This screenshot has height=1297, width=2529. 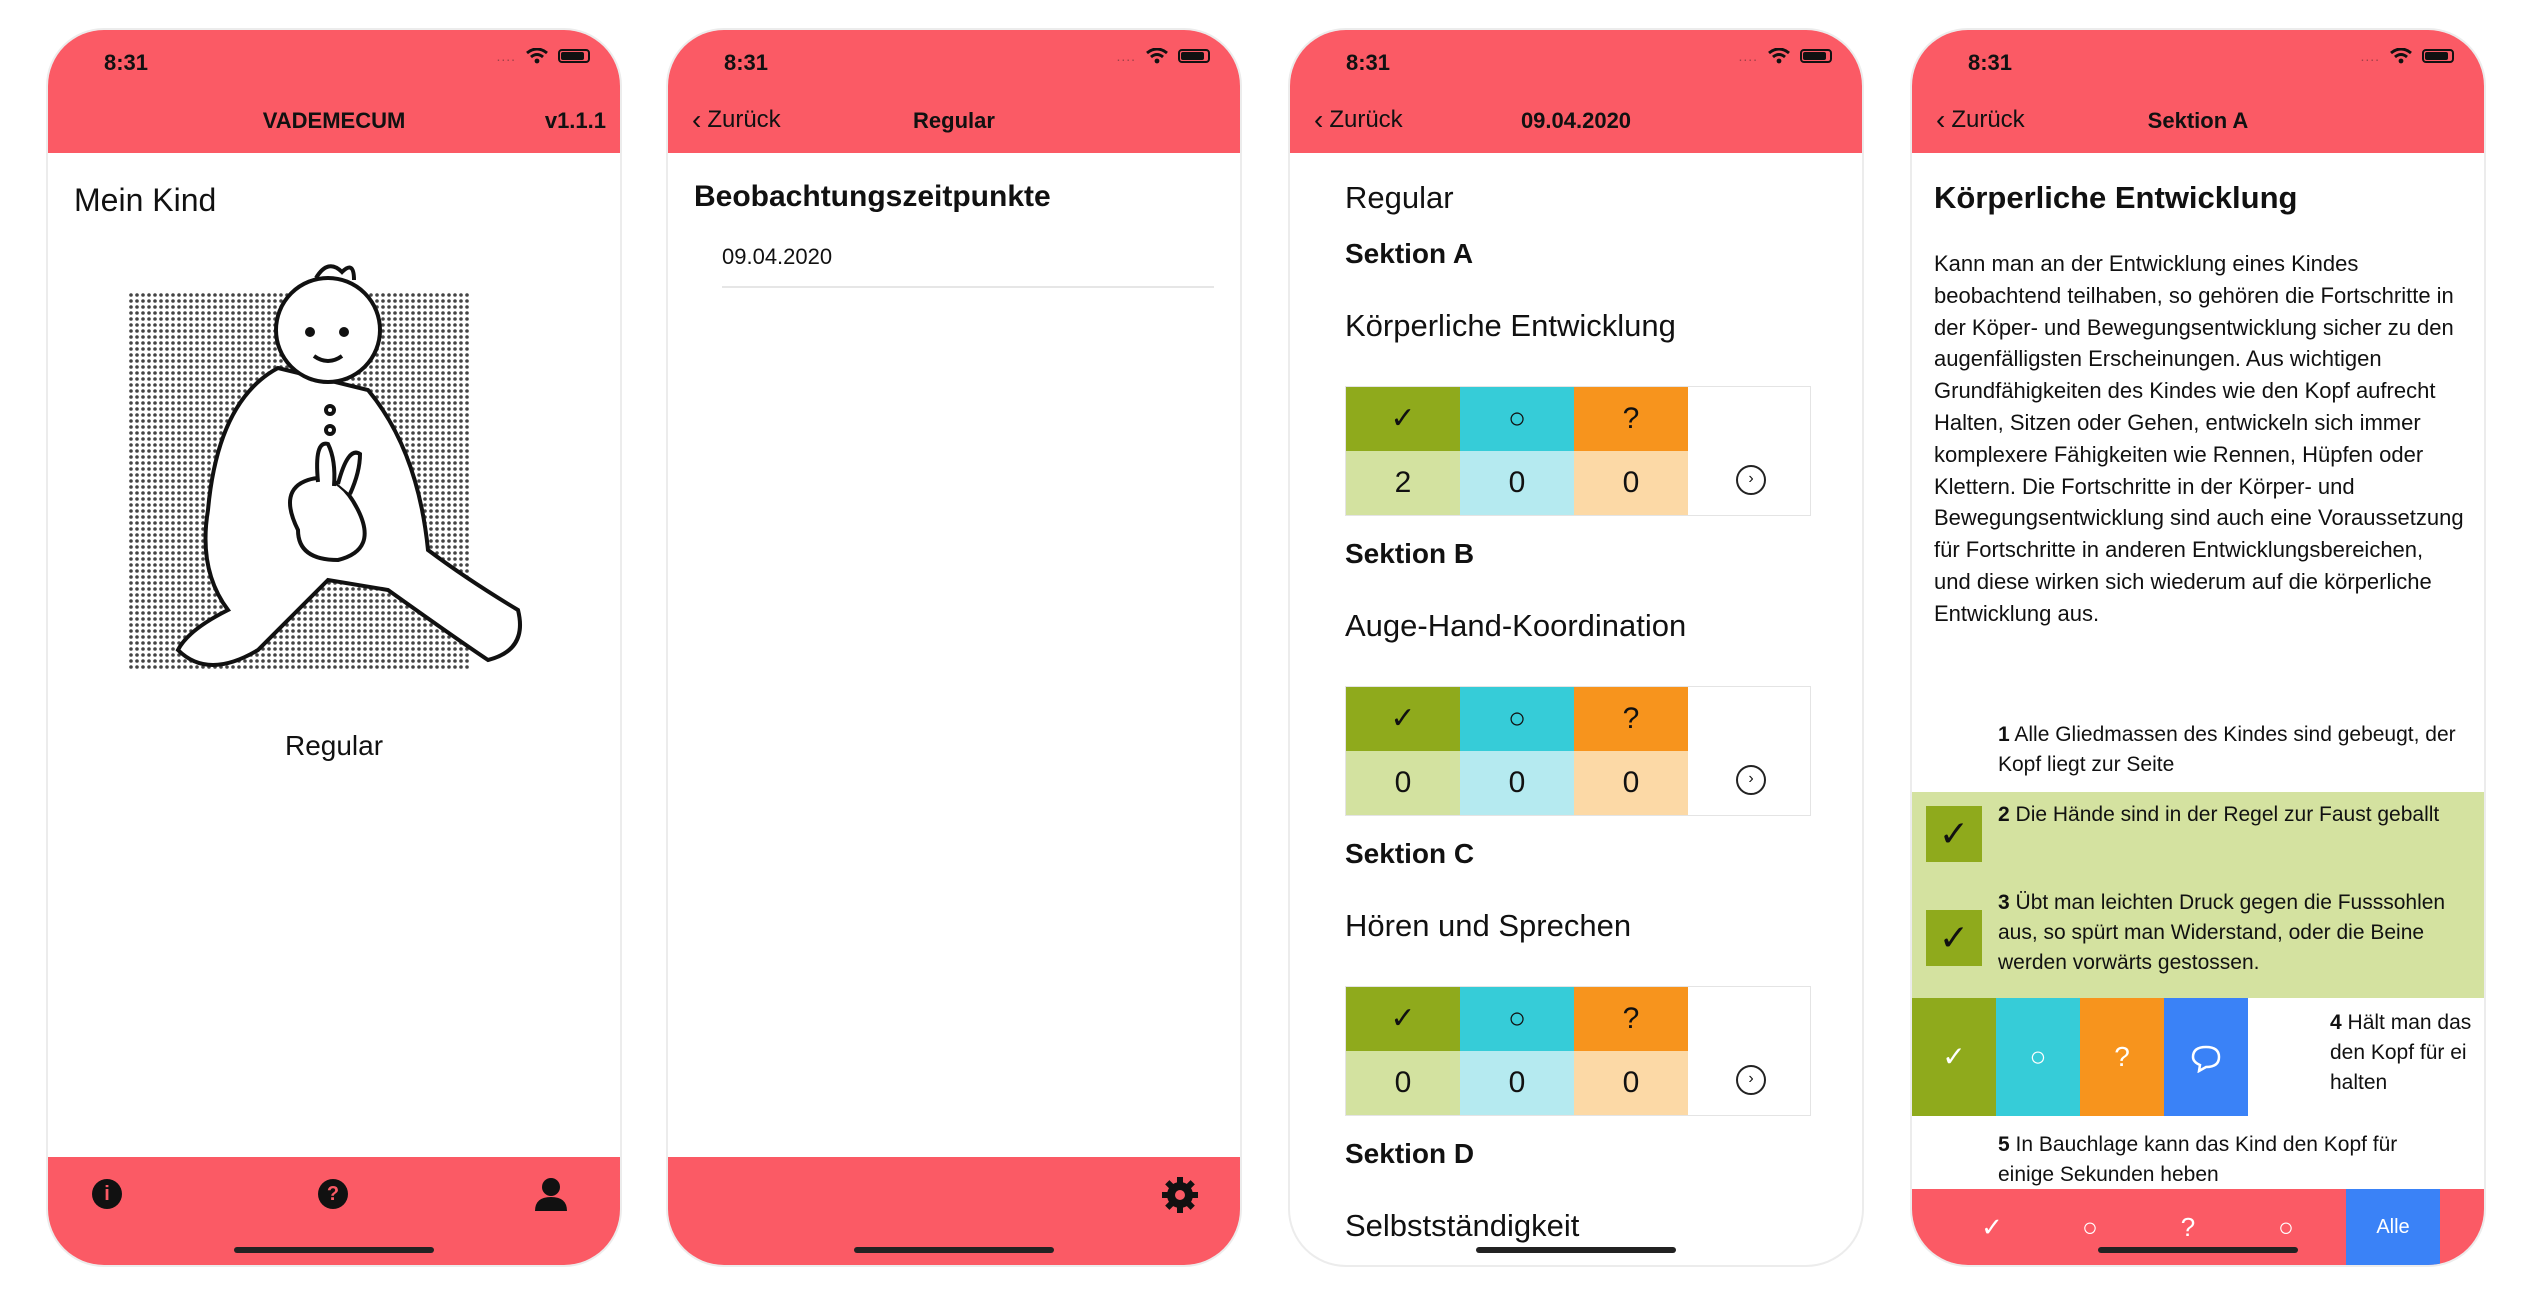 I want to click on page-title: Mein Kind, so click(x=145, y=200).